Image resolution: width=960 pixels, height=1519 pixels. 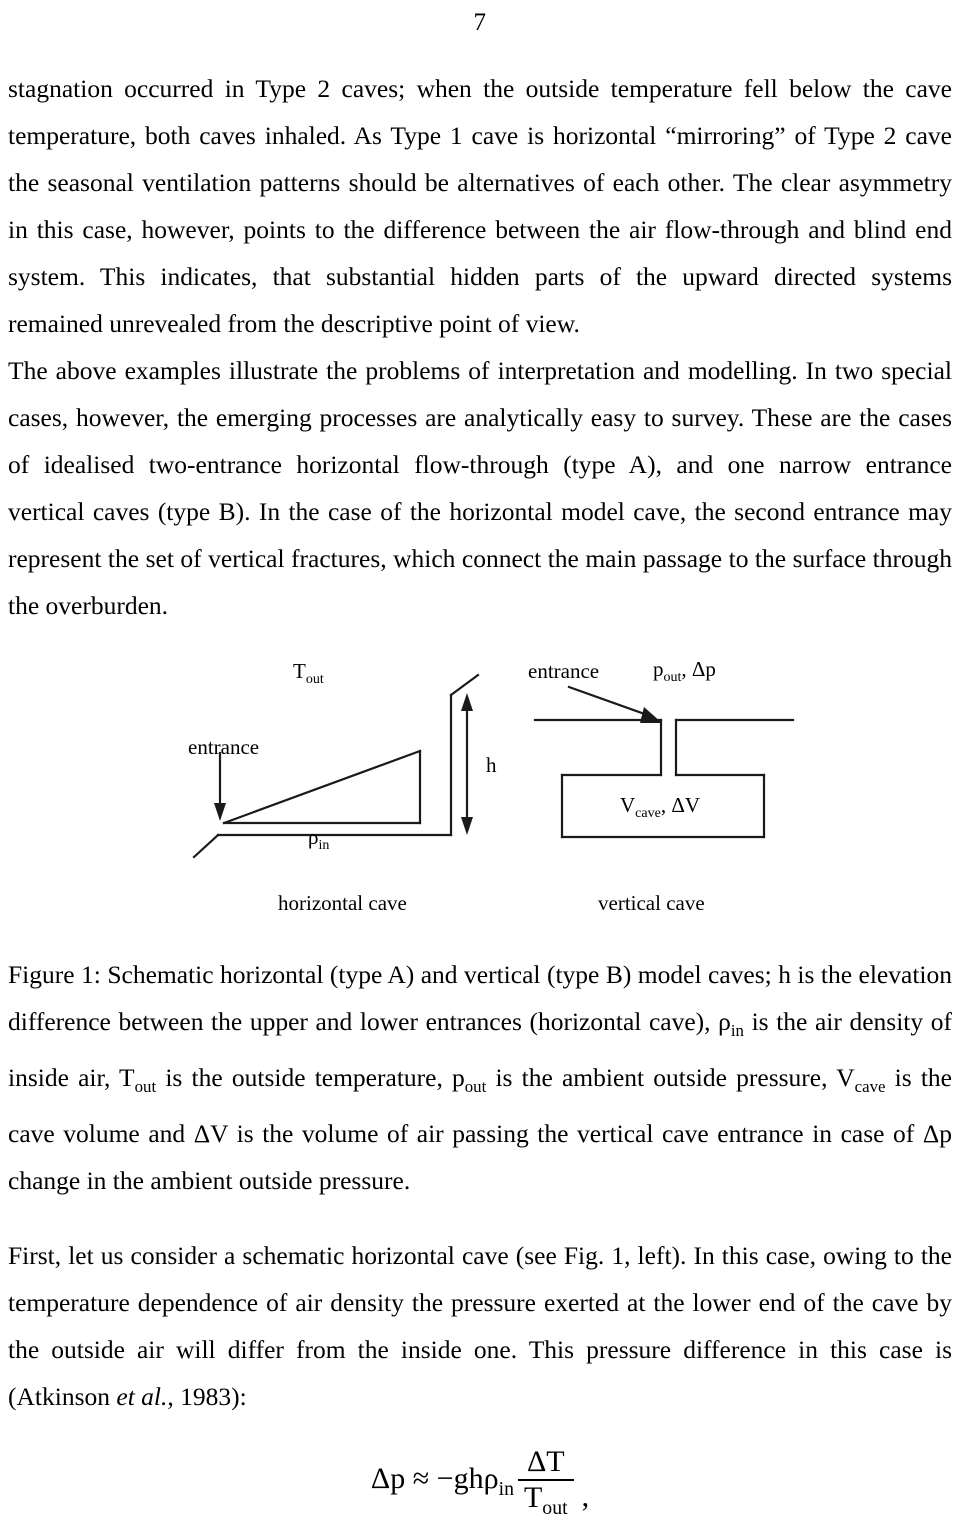 What do you see at coordinates (480, 22) in the screenshot?
I see `page-number: 7` at bounding box center [480, 22].